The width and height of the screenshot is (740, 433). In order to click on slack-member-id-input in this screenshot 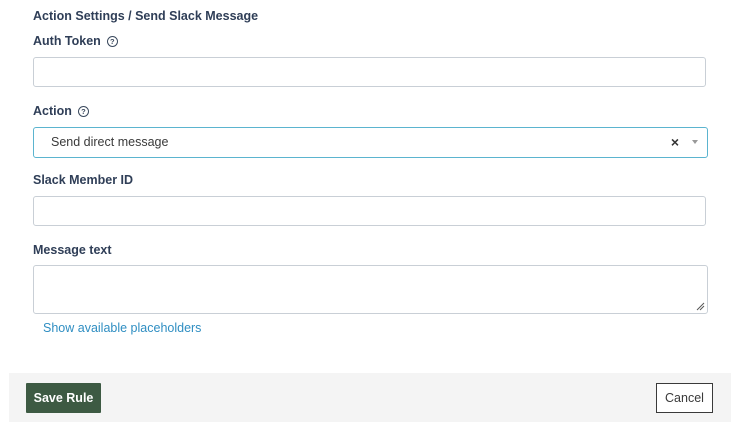, I will do `click(369, 211)`.